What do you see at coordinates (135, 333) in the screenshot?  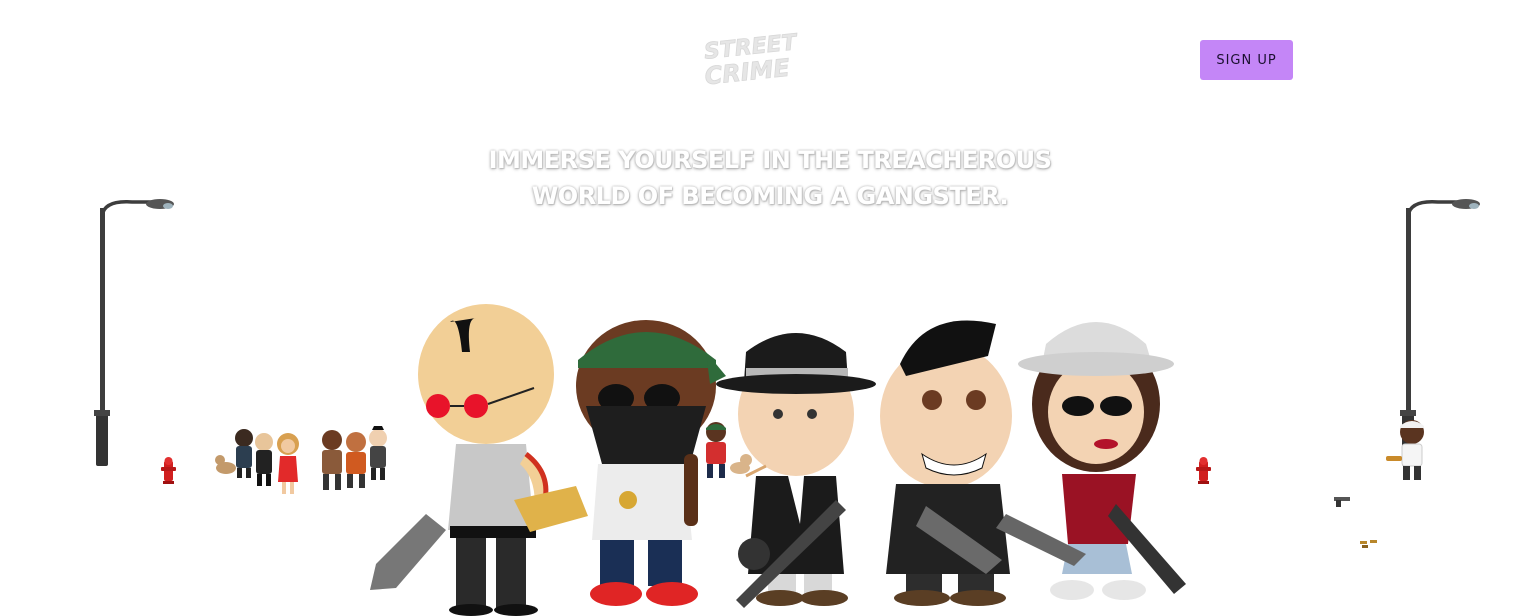 I see `street-lamp-icon` at bounding box center [135, 333].